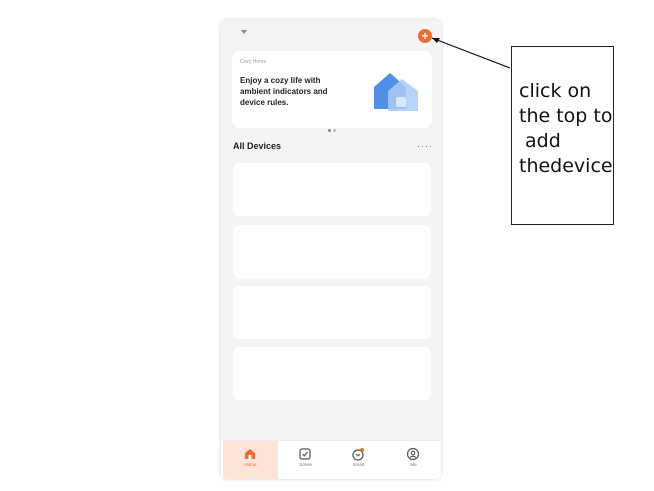 This screenshot has height=491, width=654. Describe the element at coordinates (566, 128) in the screenshot. I see `annotation-text: click on the top to add thedevice` at that location.